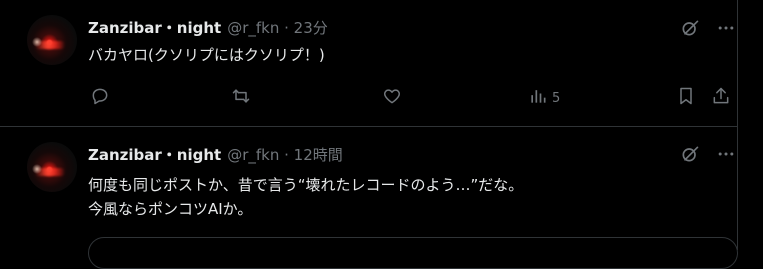 Image resolution: width=763 pixels, height=269 pixels. Describe the element at coordinates (556, 98) in the screenshot. I see `views-count: 5` at that location.